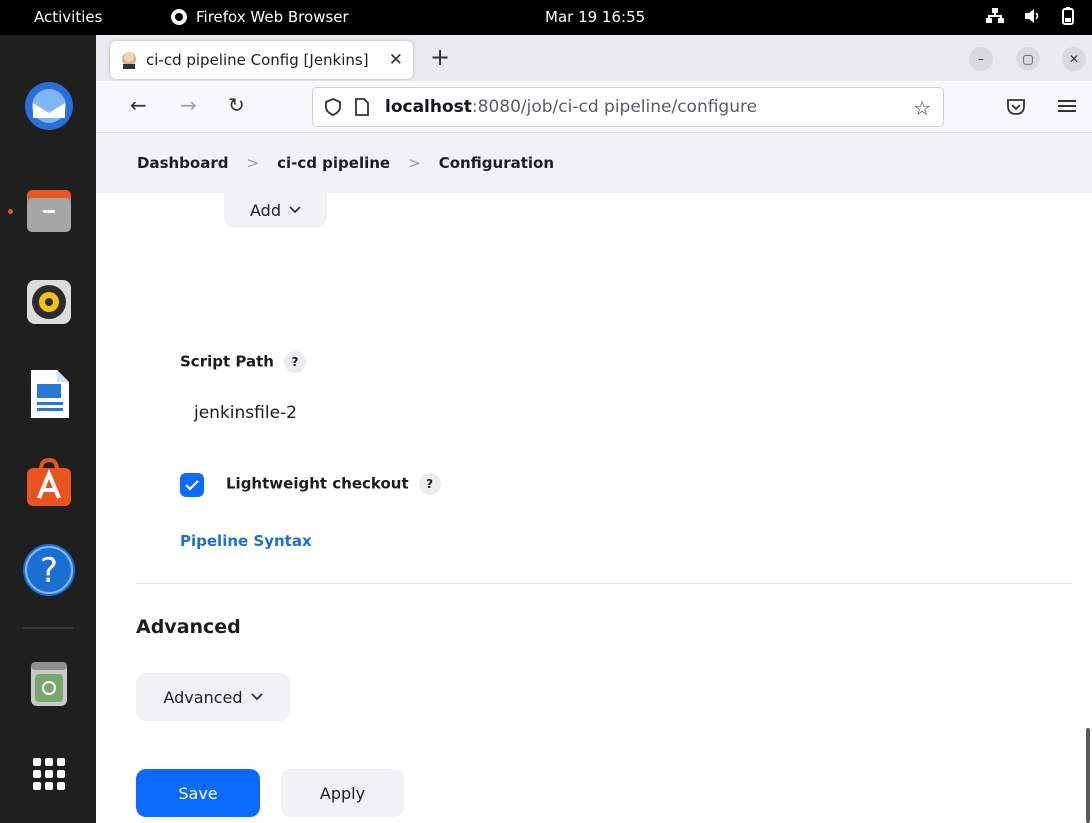 This screenshot has height=823, width=1092. Describe the element at coordinates (188, 105) in the screenshot. I see `forward-icon: →` at that location.